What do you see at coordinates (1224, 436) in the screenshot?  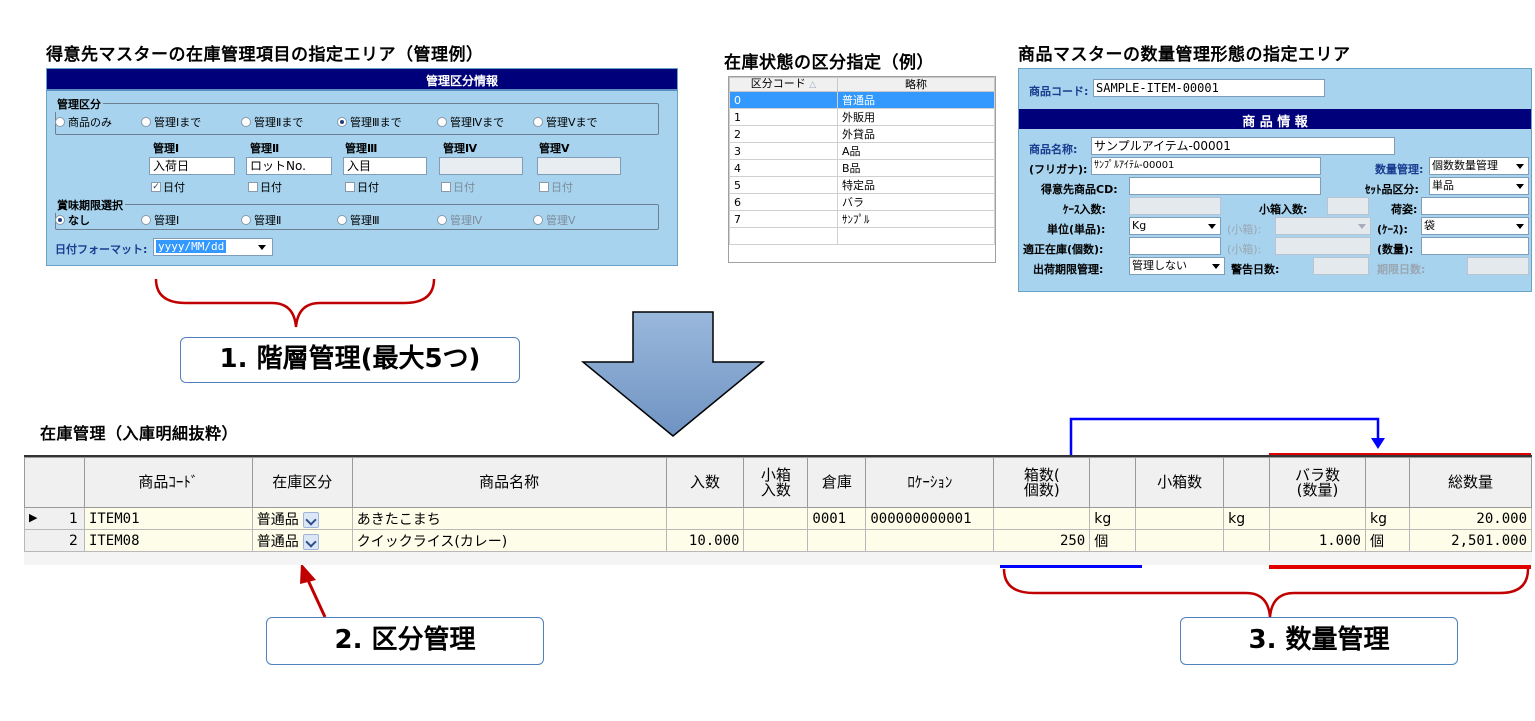 I see `blue-connector-line` at bounding box center [1224, 436].